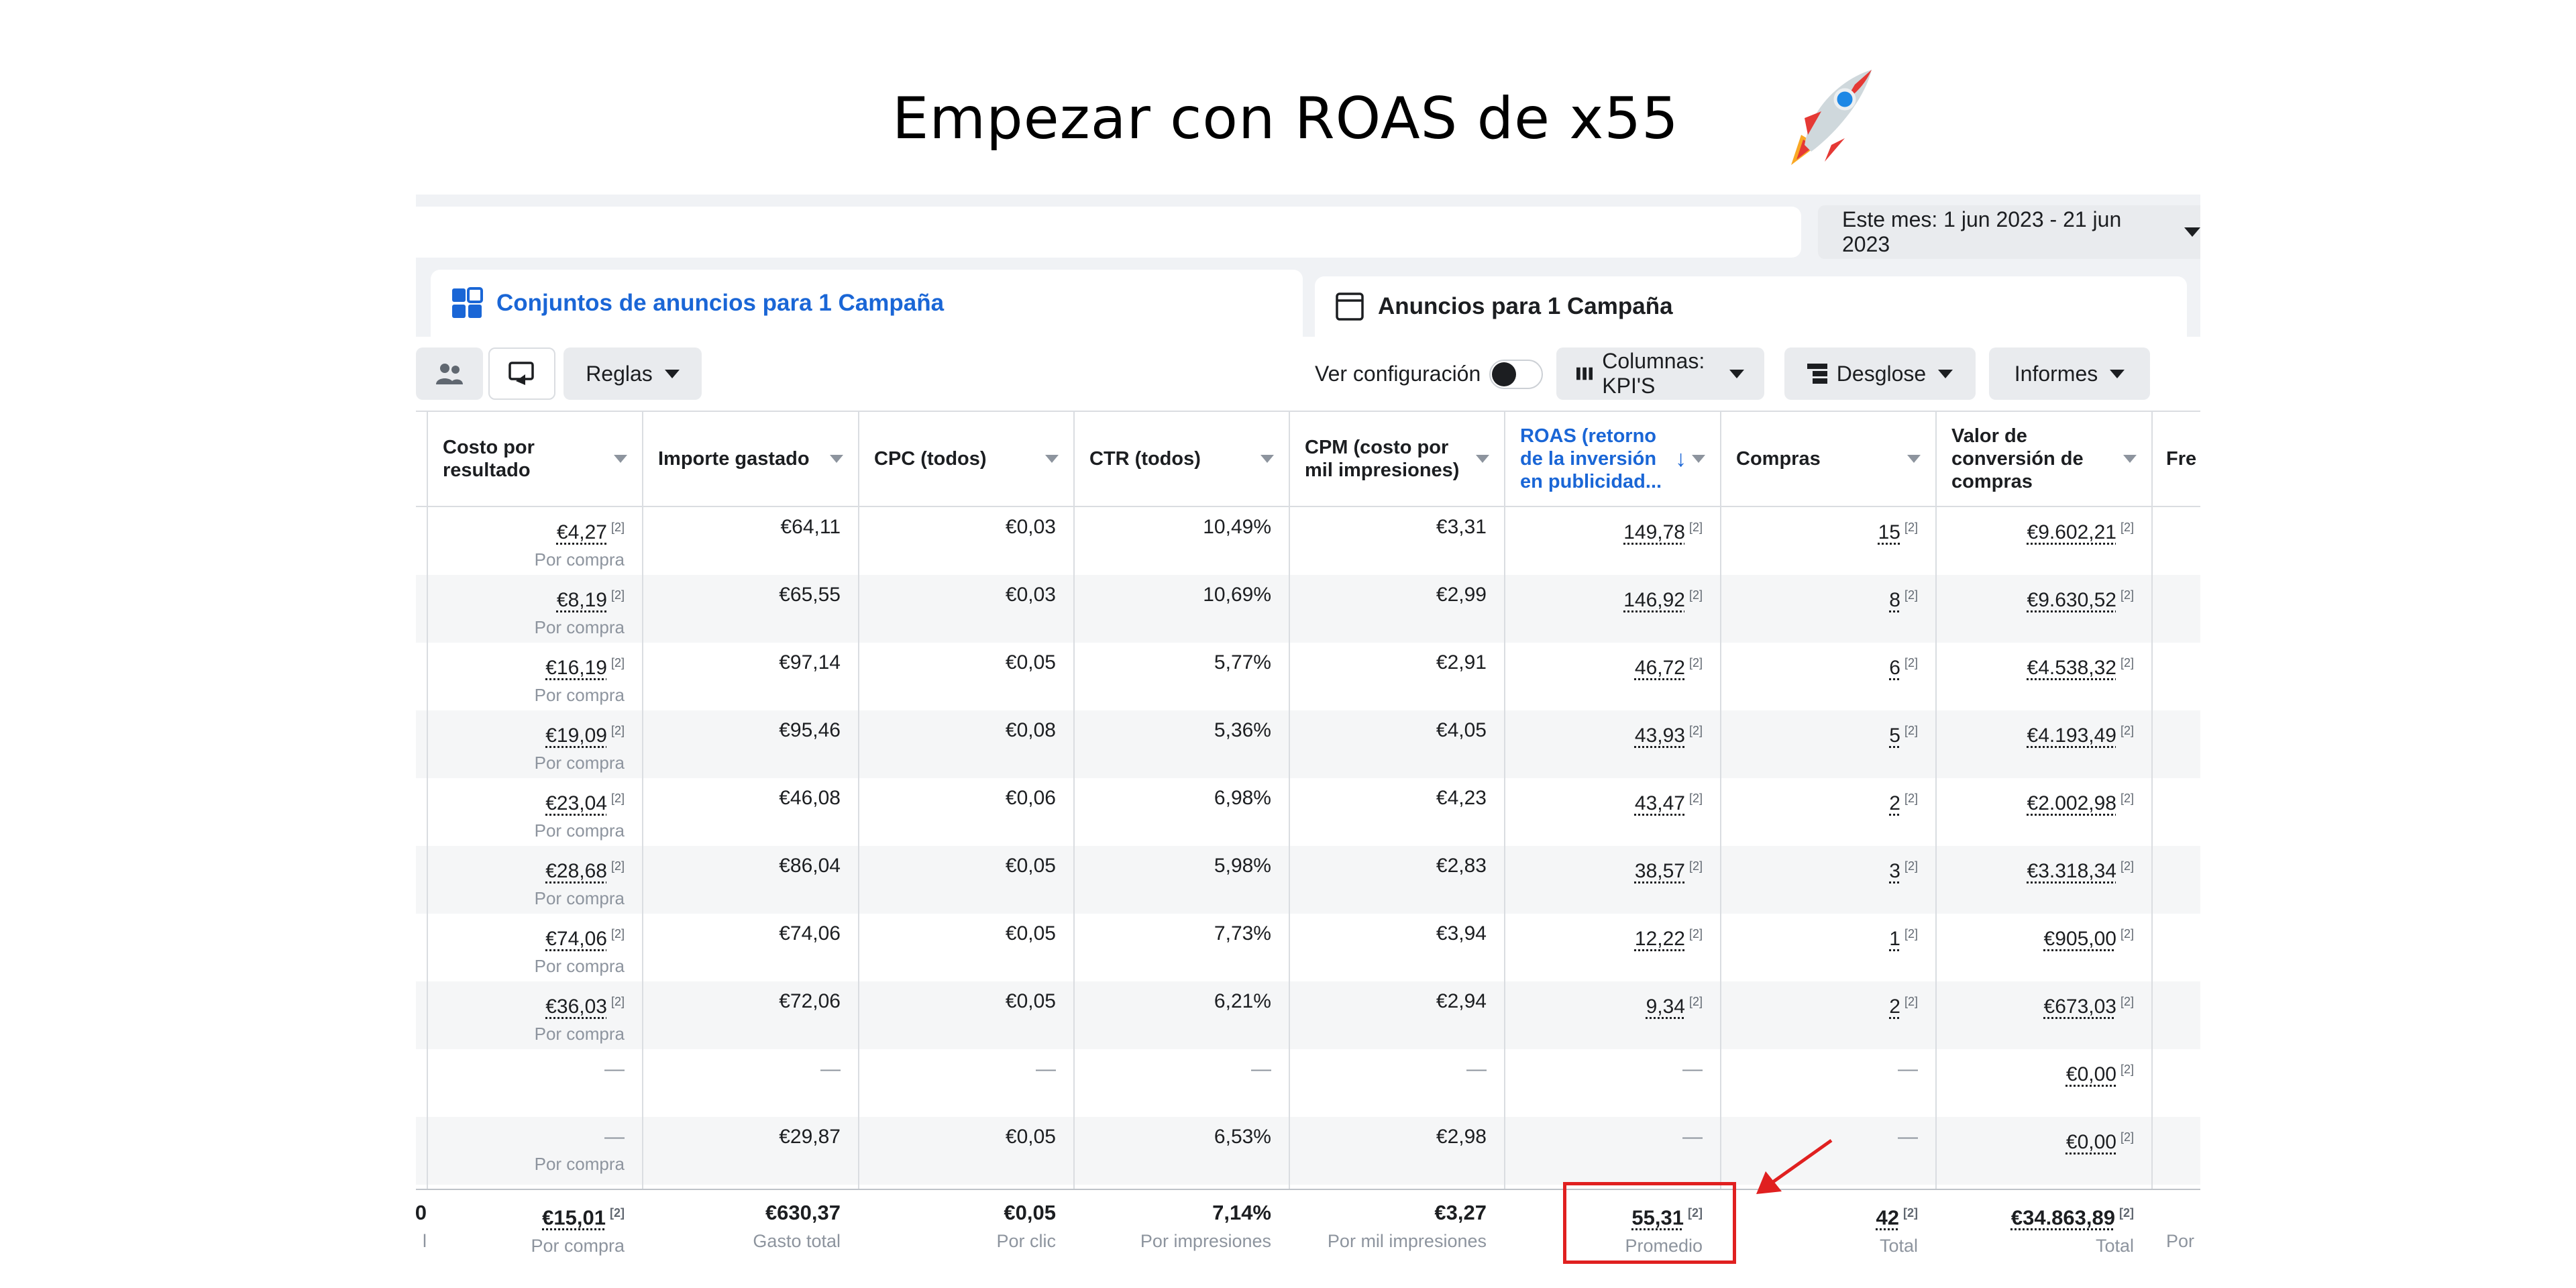  Describe the element at coordinates (1242, 798) in the screenshot. I see `cell-ctr: 6,98%` at that location.